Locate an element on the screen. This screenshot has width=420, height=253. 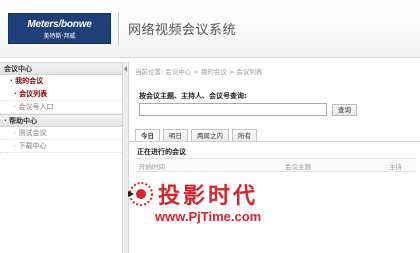
search-label: 按会议主题、主持人、会议号查询: is located at coordinates (193, 96).